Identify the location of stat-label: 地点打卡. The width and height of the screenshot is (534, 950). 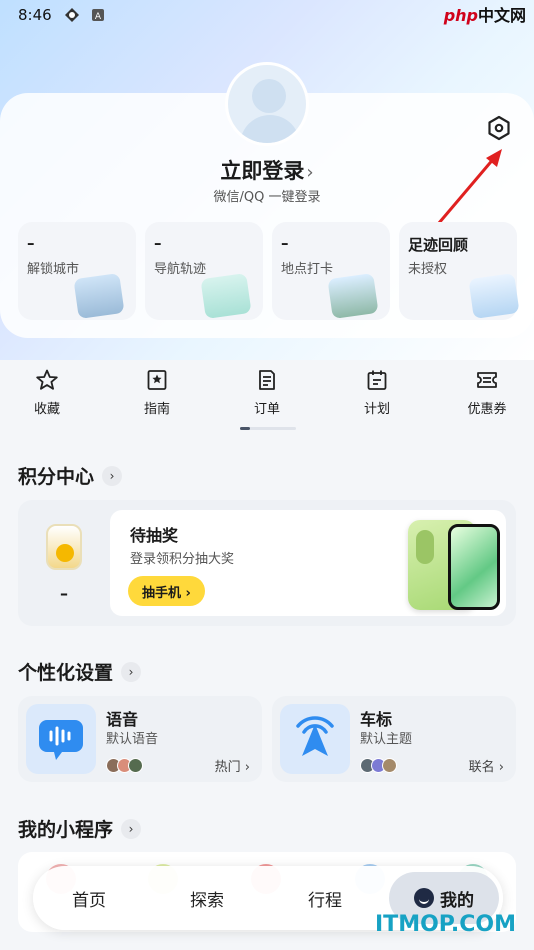
(307, 269).